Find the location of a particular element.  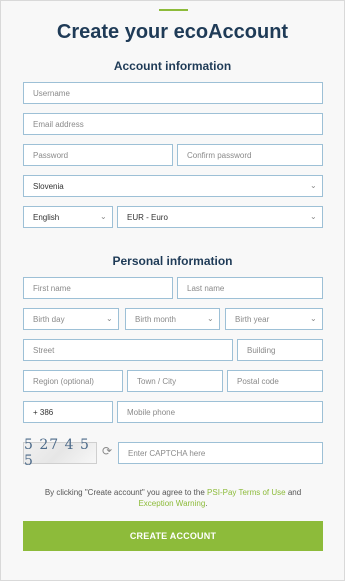

birth-day-select: Birth day ⌄ is located at coordinates (71, 319).